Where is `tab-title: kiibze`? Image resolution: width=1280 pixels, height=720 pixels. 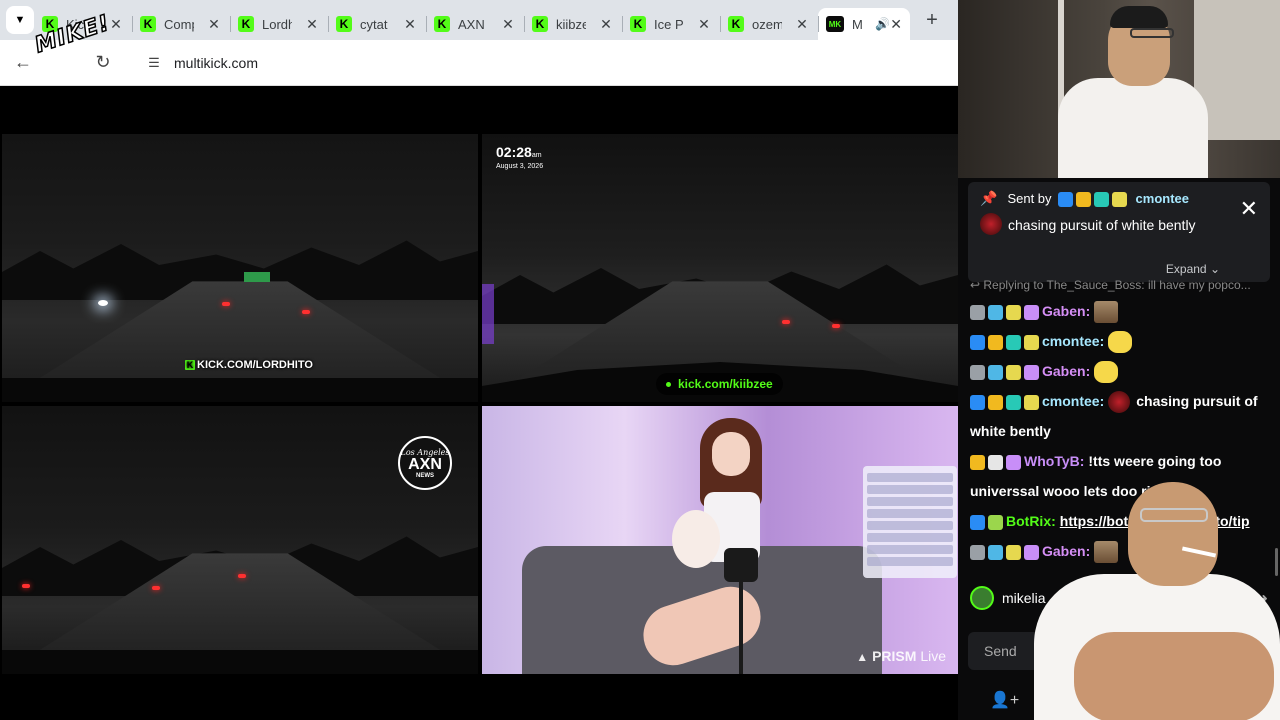
tab-title: kiibze is located at coordinates (571, 24).